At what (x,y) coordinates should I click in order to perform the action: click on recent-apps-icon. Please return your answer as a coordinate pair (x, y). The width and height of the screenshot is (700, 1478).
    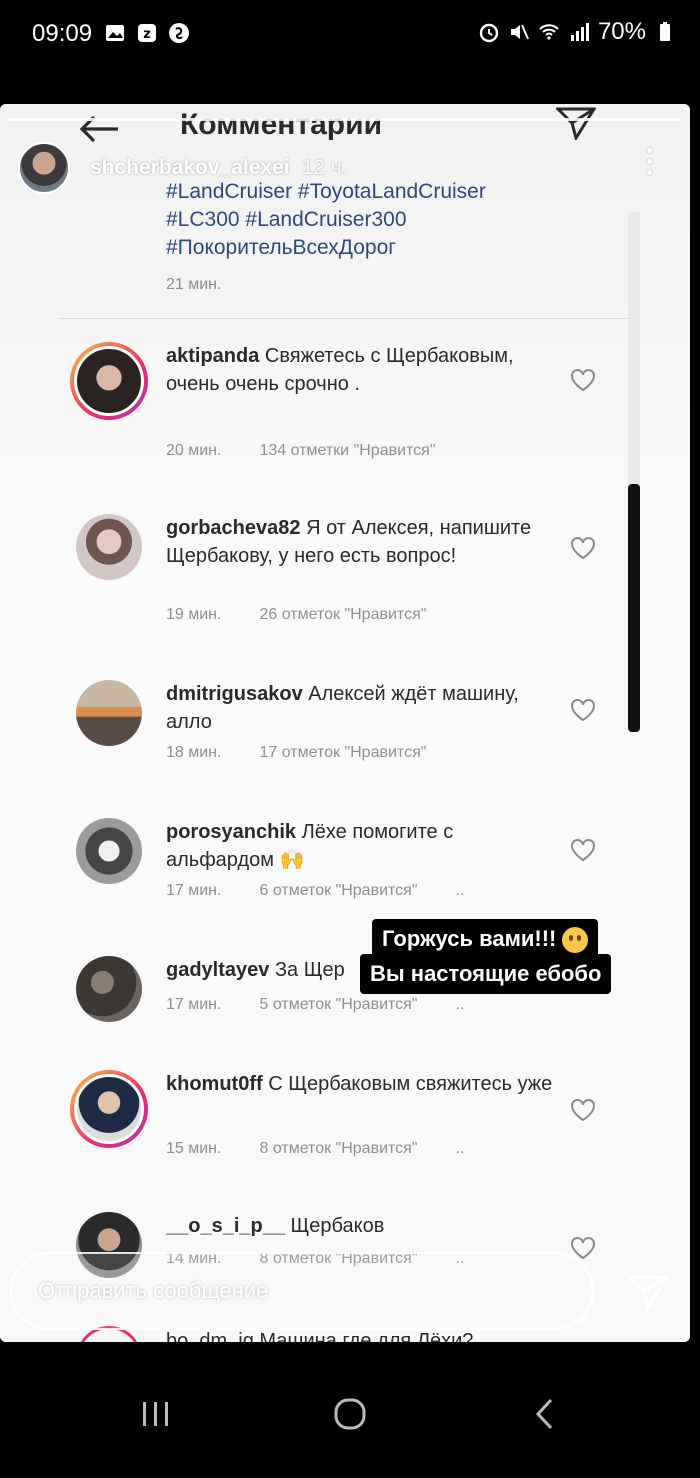
    Looking at the image, I should click on (156, 1414).